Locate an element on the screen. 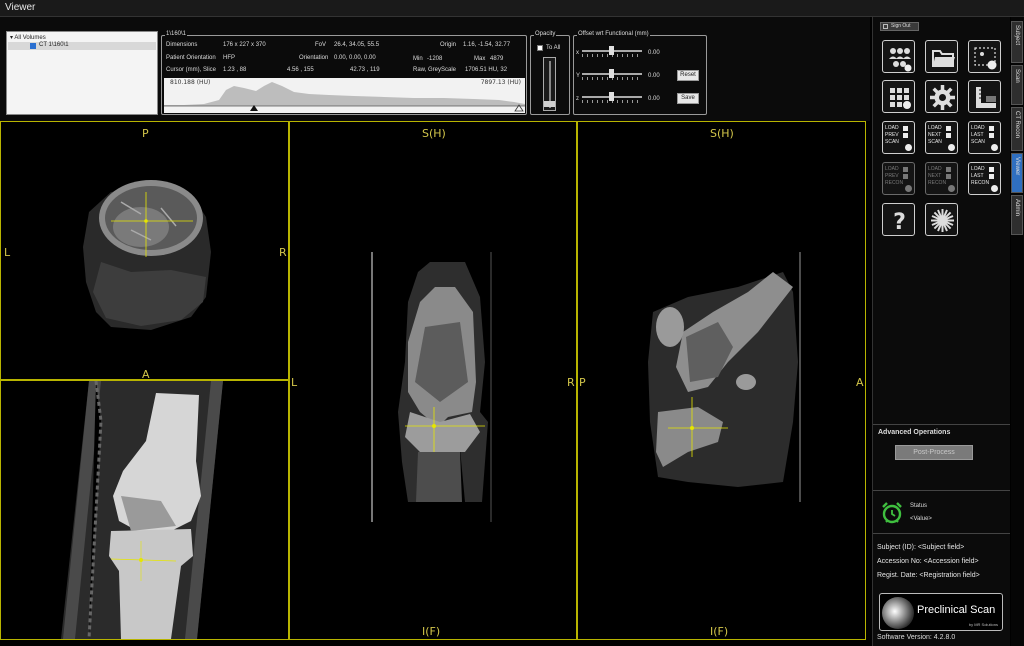 This screenshot has width=1024, height=646. min-label: Min is located at coordinates (418, 59).